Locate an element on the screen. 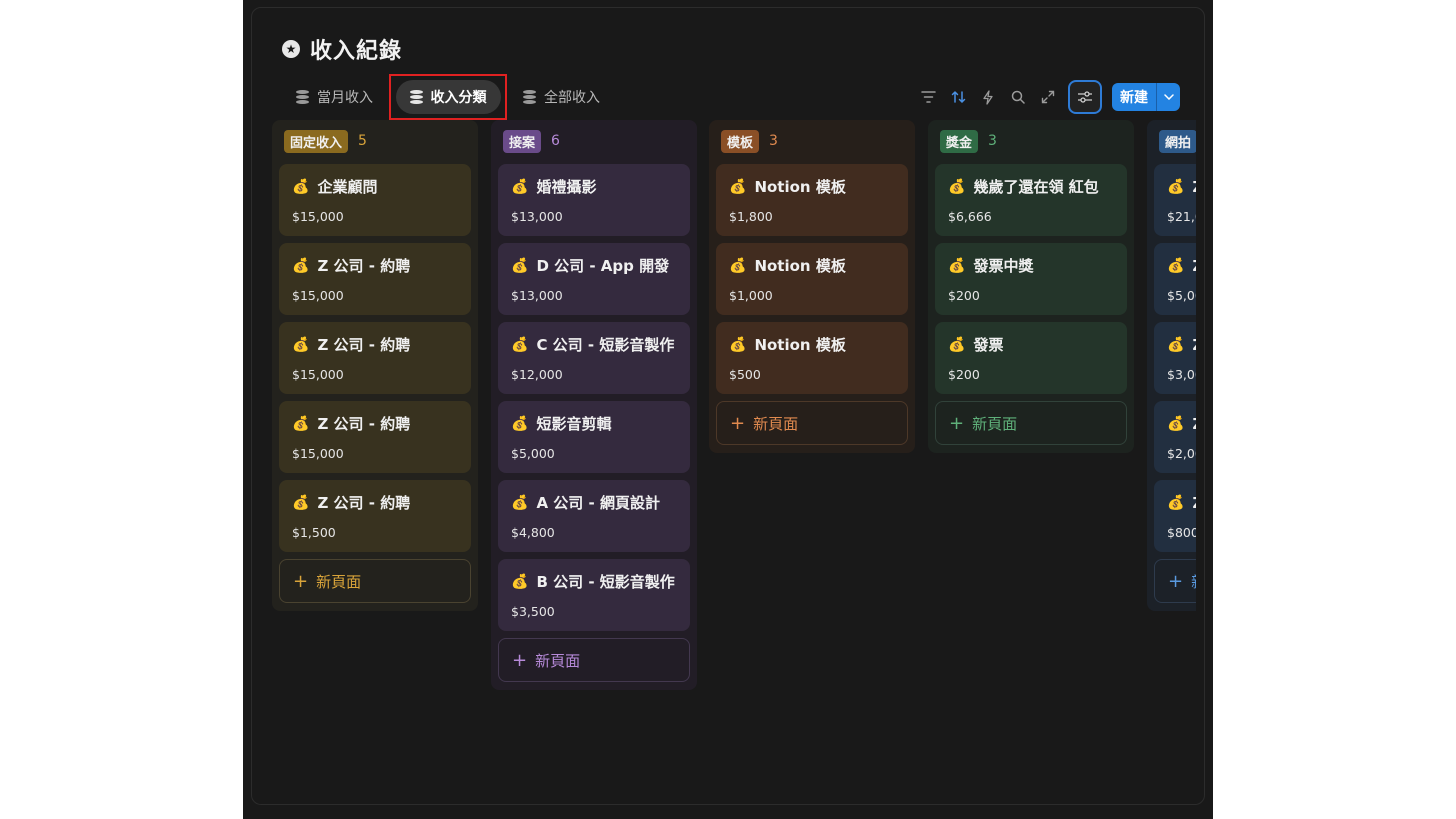  card-amount: $800 is located at coordinates (1181, 532).